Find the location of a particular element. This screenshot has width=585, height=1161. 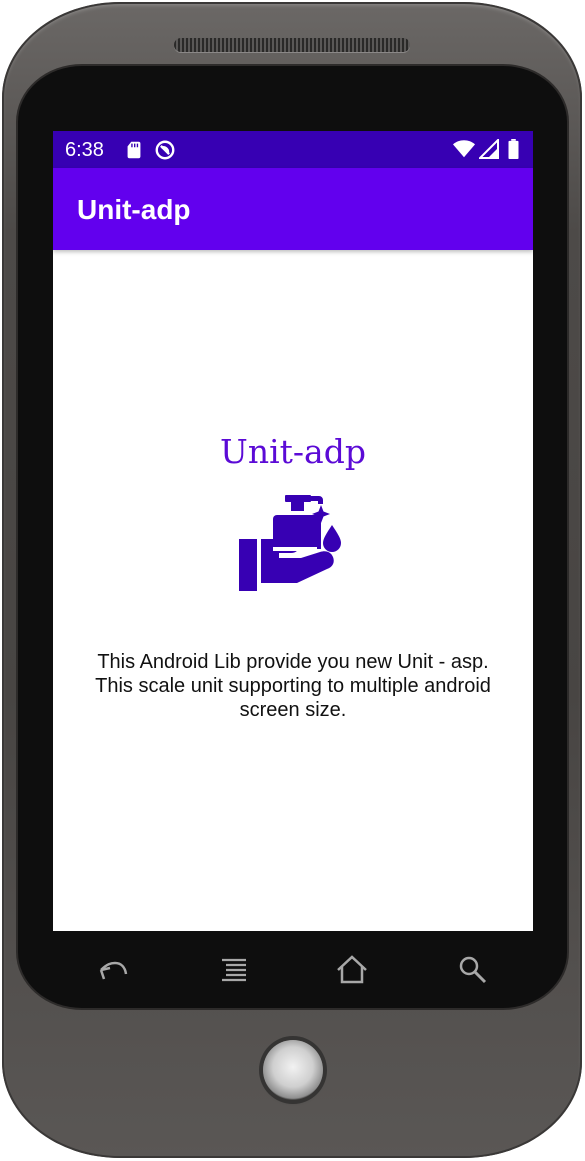

hardware-navigation-bar is located at coordinates (293, 969).